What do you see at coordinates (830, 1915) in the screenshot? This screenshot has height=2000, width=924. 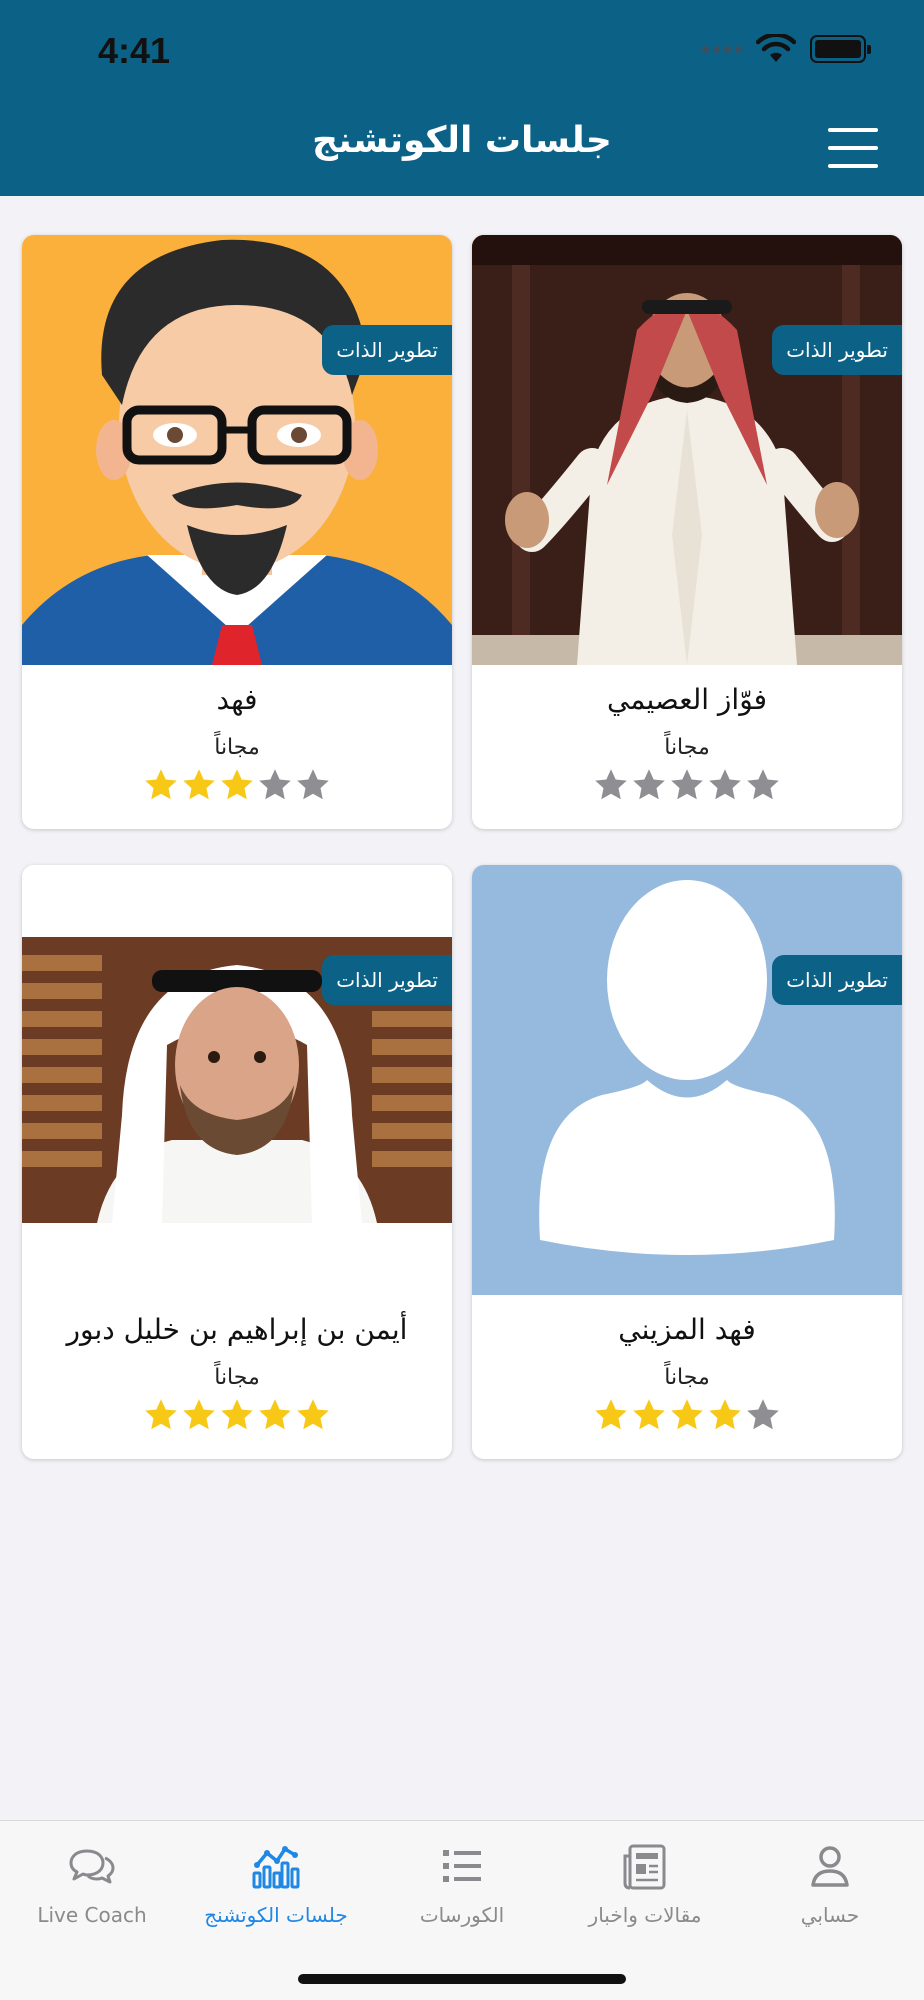 I see `tab-label: حسابي` at bounding box center [830, 1915].